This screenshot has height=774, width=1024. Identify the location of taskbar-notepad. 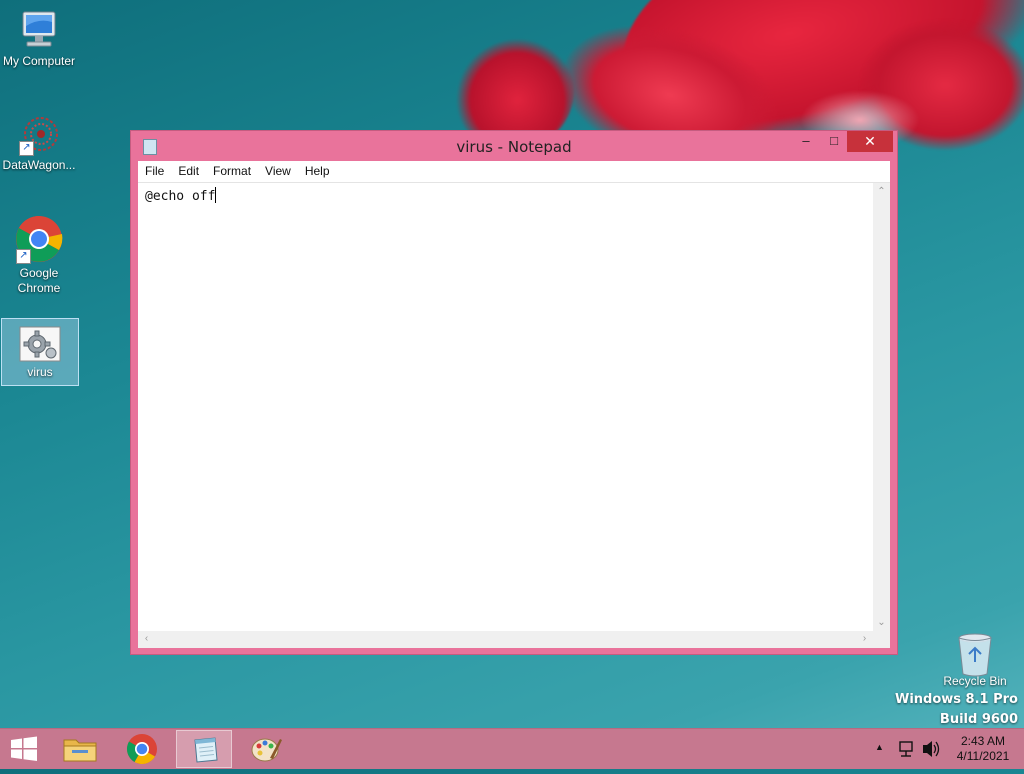
(204, 749).